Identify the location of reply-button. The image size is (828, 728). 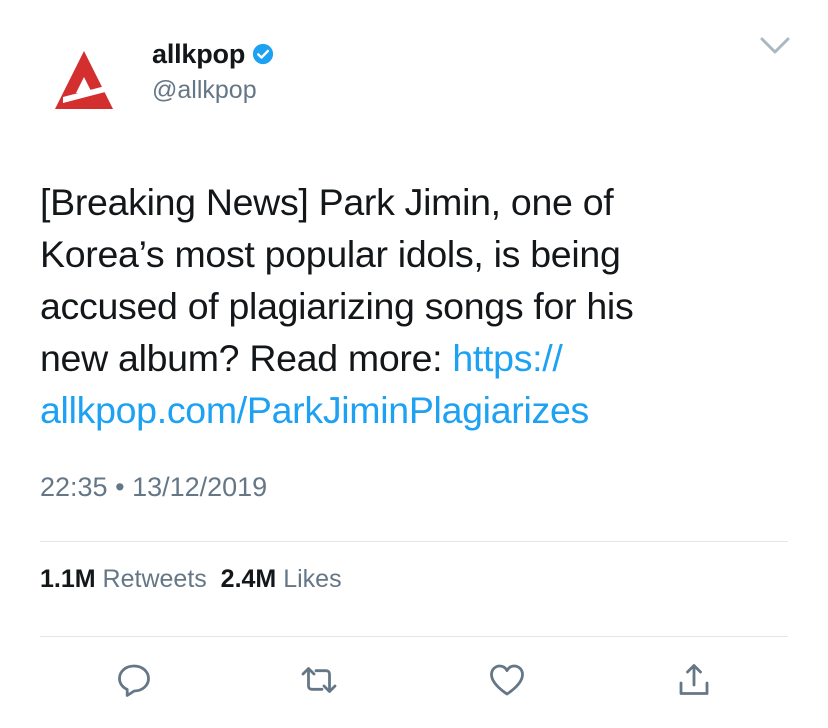
(134, 680).